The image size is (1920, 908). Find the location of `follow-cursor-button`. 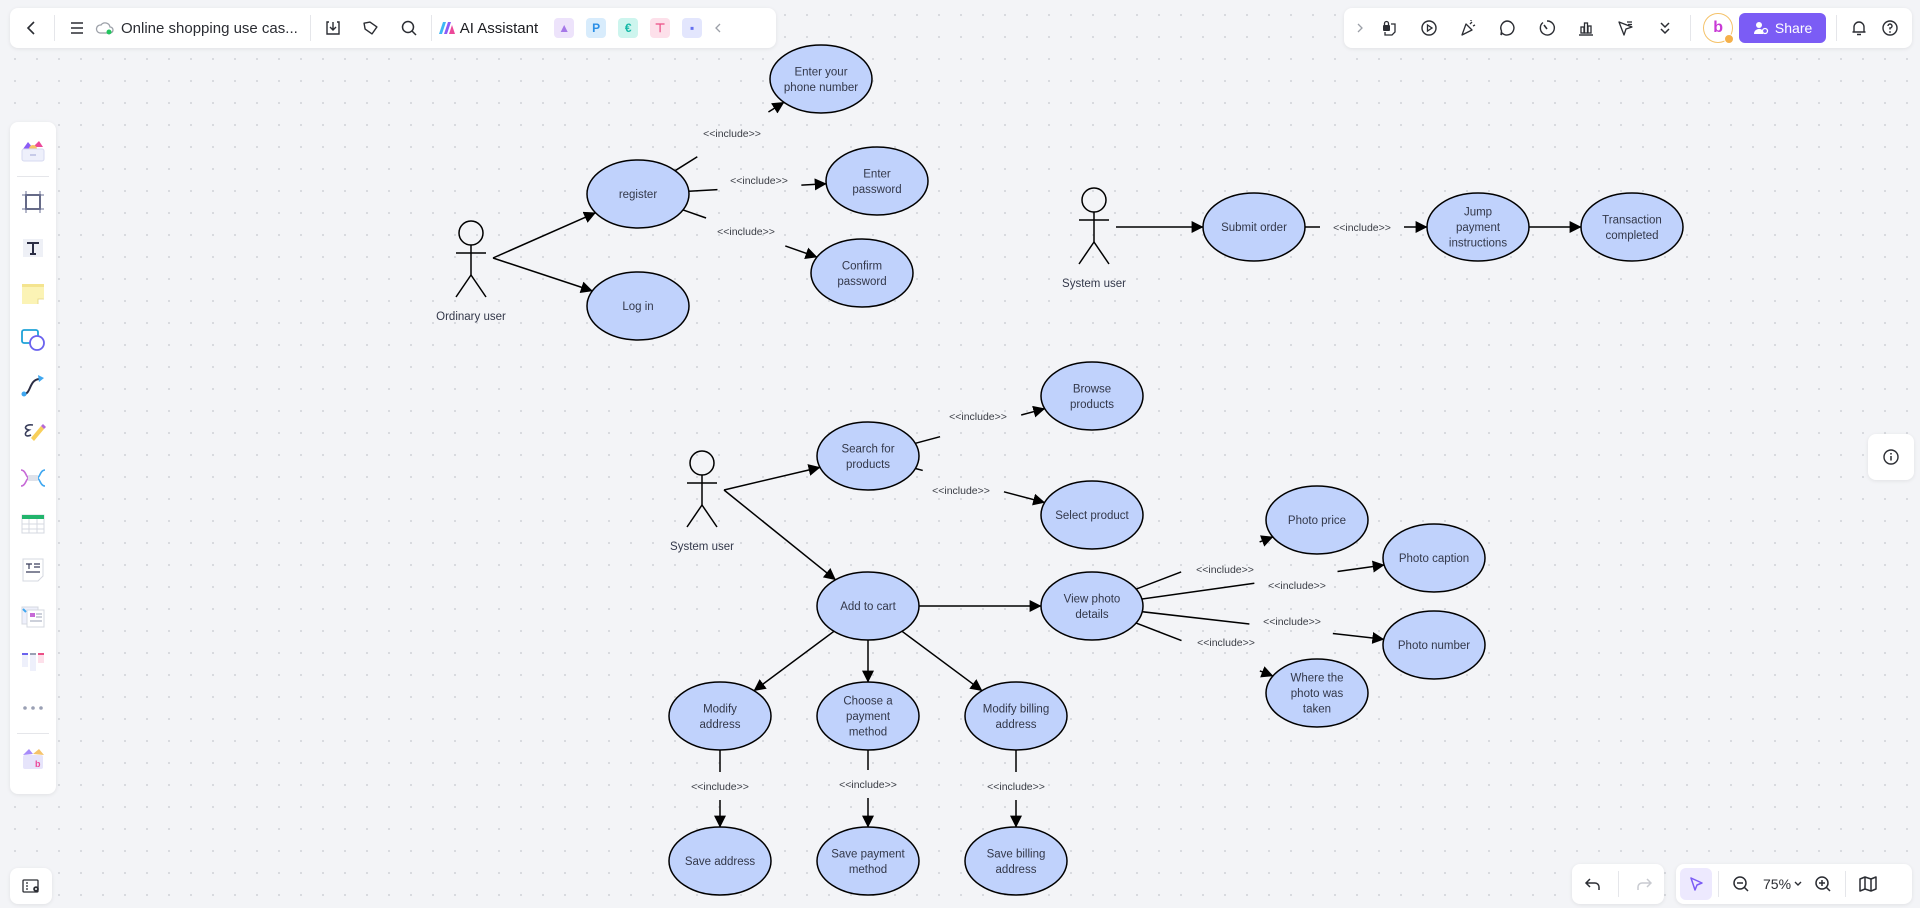

follow-cursor-button is located at coordinates (1625, 28).